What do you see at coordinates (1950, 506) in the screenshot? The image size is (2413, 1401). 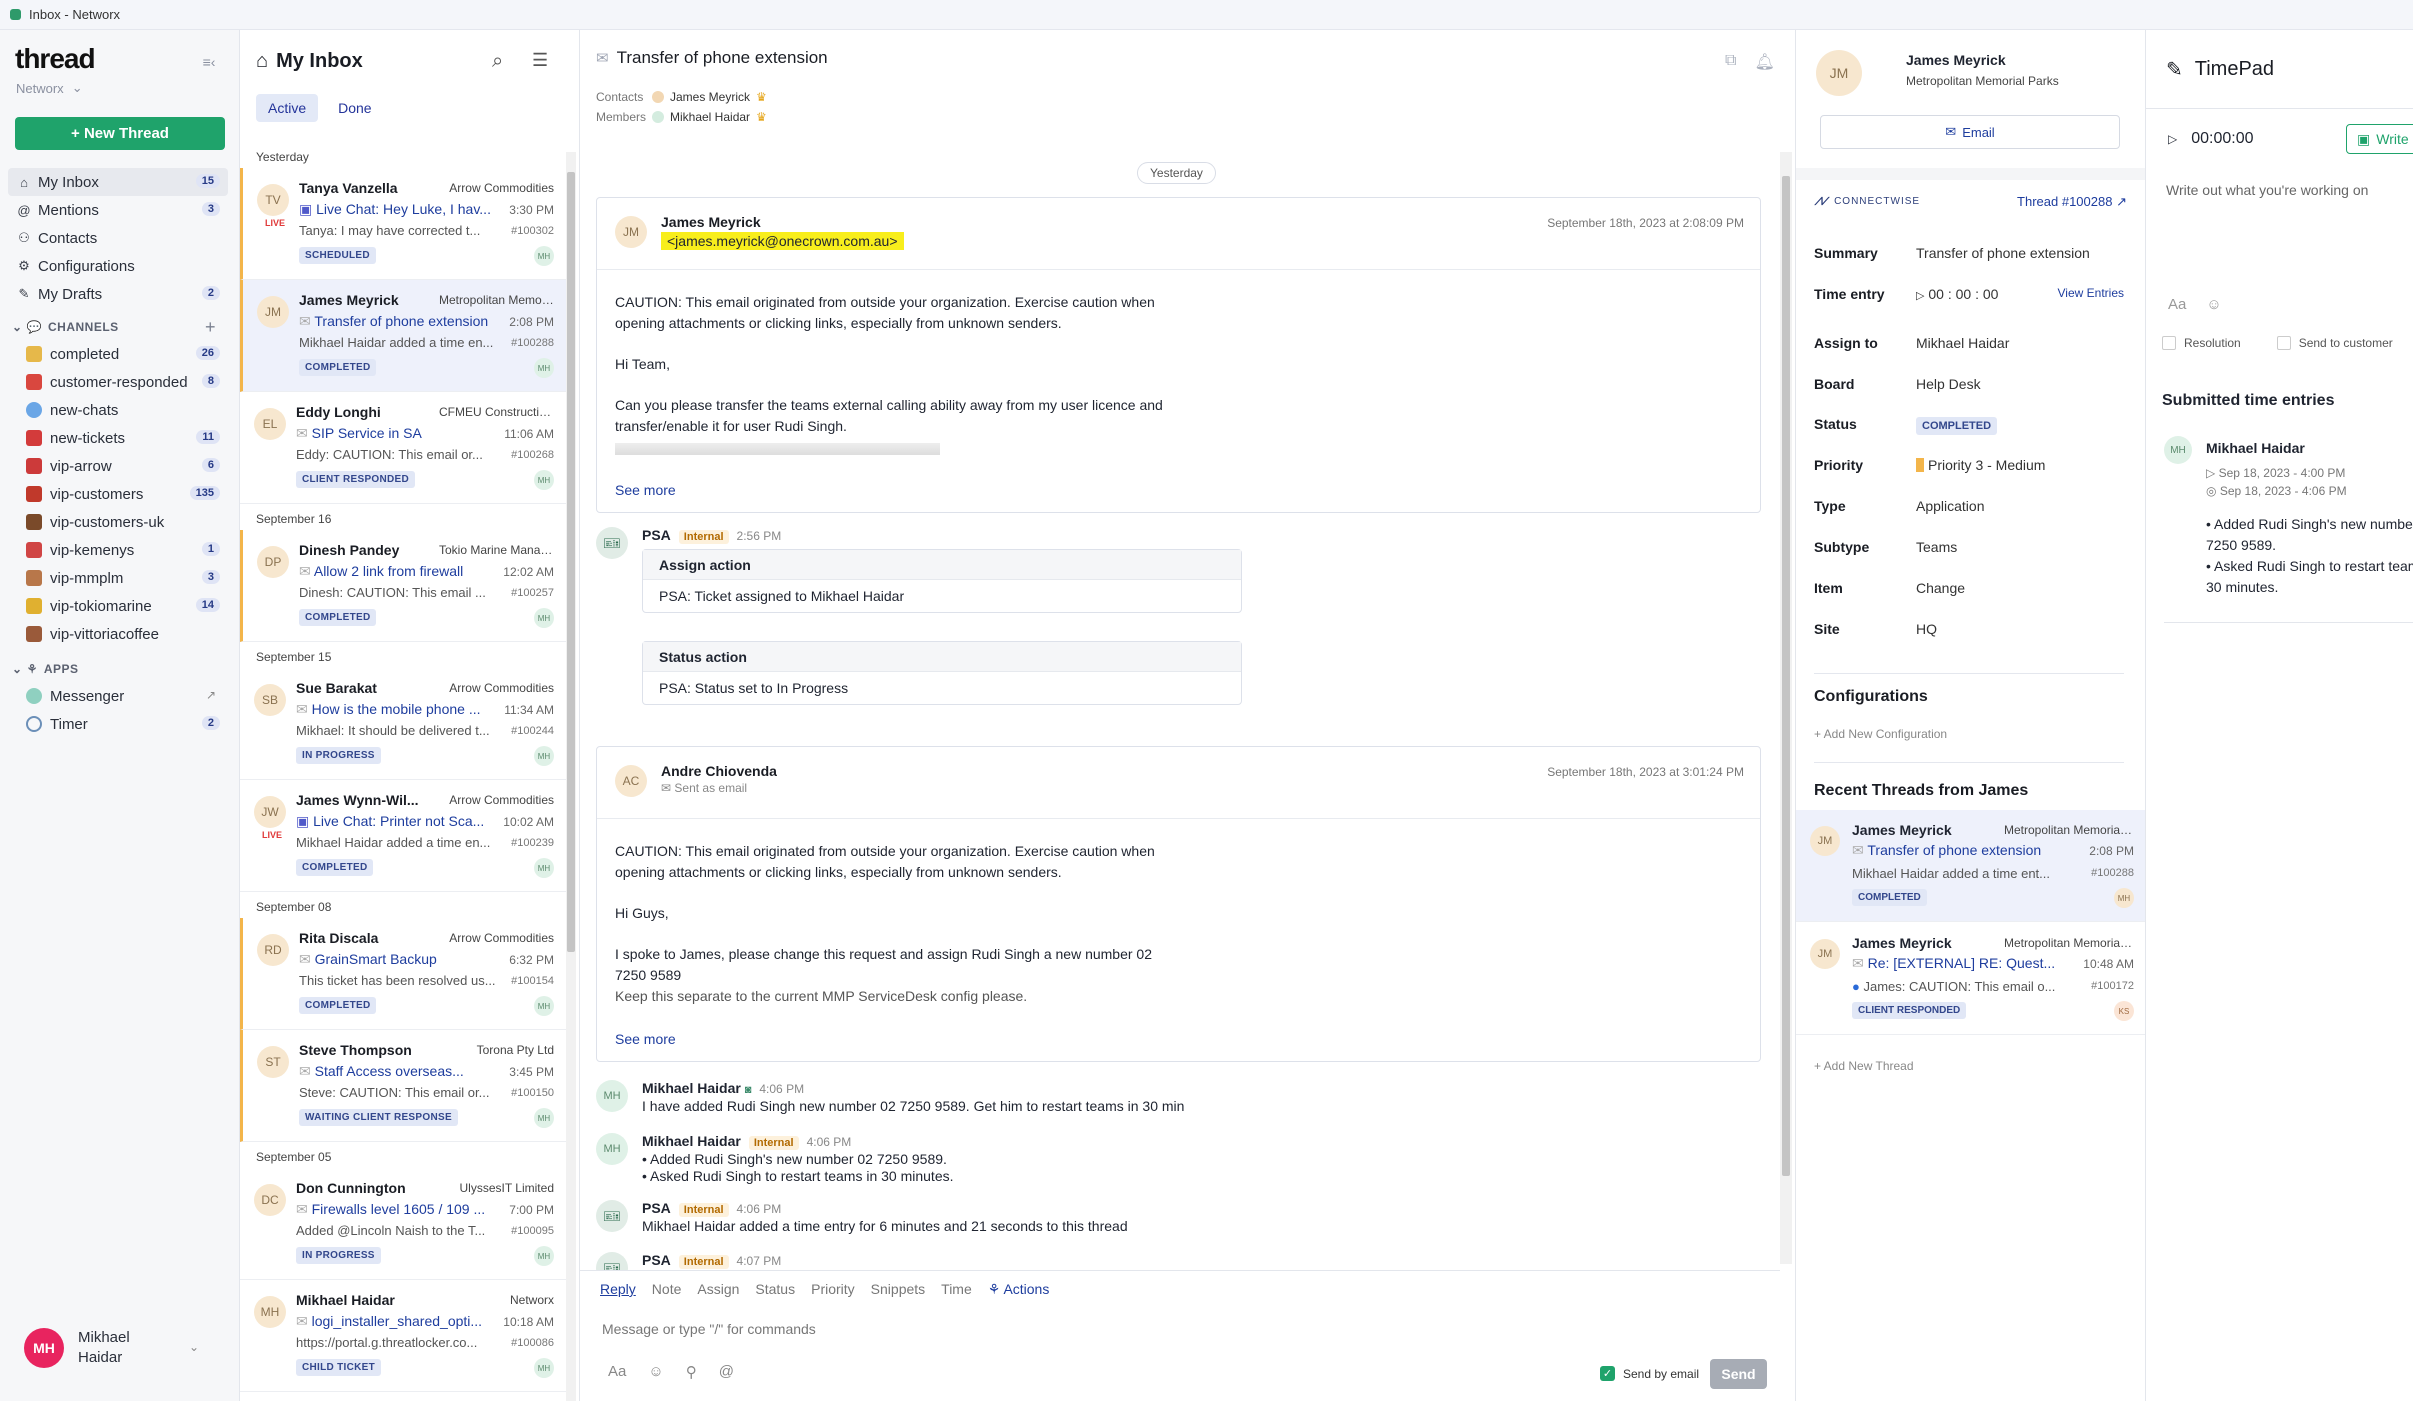 I see `field-value: Application` at bounding box center [1950, 506].